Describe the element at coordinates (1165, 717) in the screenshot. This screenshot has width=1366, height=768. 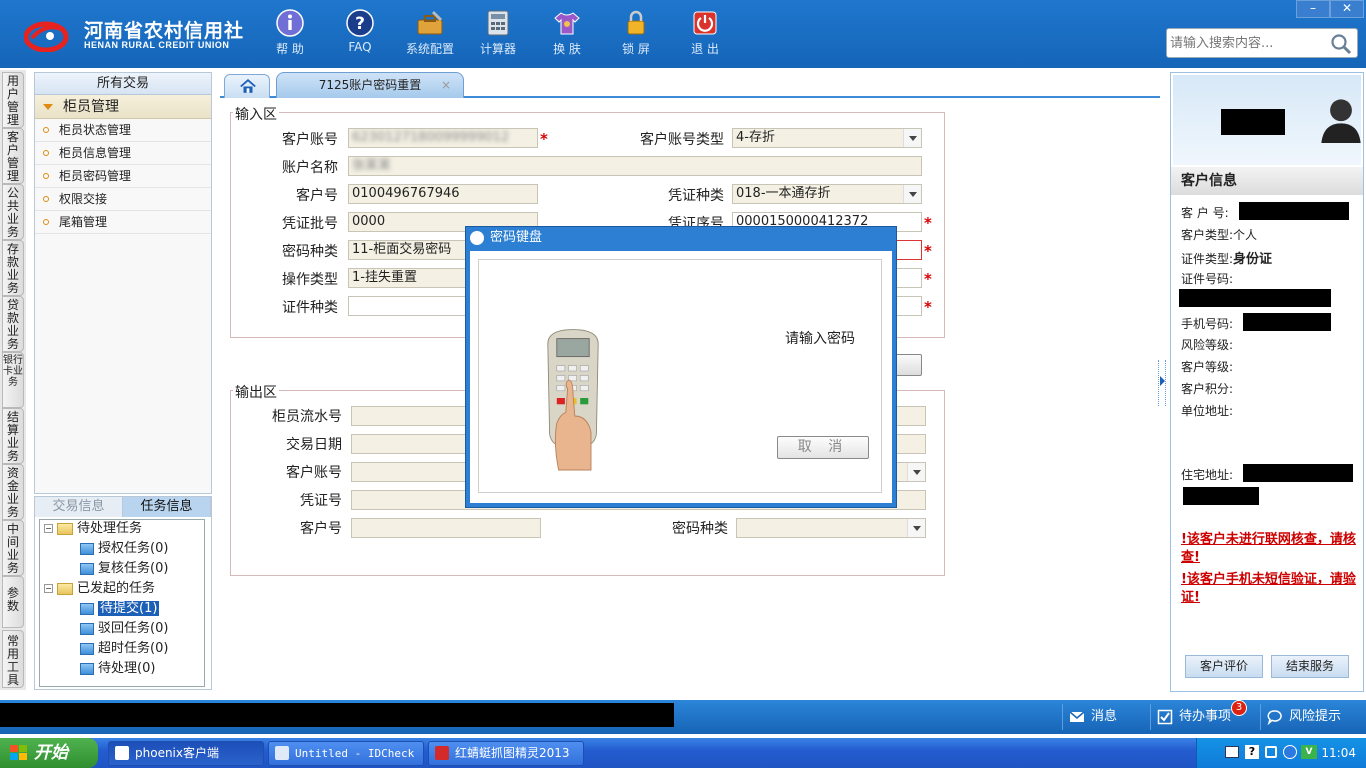
I see `checkbox-icon` at that location.